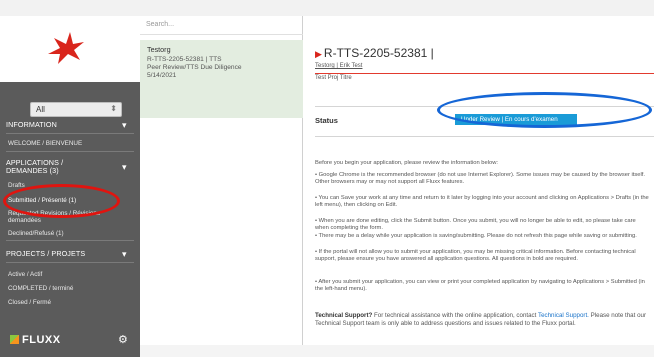 Image resolution: width=654 pixels, height=357 pixels. I want to click on record-title: ▶ R-TTS-2205-52381 |, so click(374, 53).